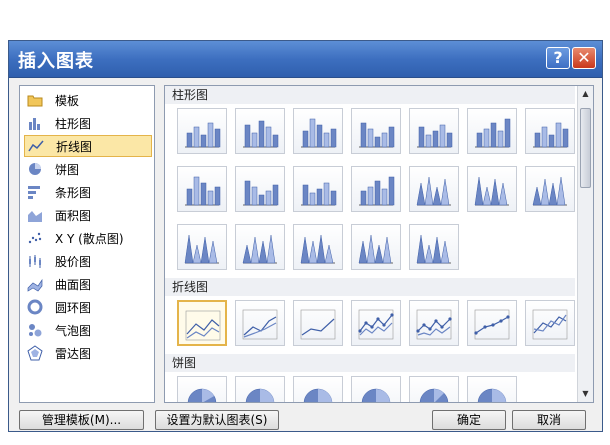  I want to click on exploded-pie-tile, so click(376, 389).